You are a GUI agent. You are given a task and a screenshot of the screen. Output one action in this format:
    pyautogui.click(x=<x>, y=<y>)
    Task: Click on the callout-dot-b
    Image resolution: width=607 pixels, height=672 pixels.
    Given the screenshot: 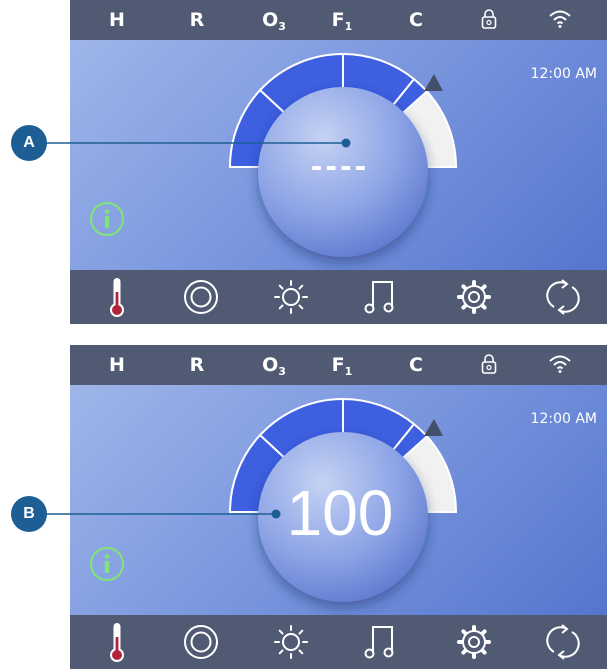 What is the action you would take?
    pyautogui.click(x=276, y=514)
    